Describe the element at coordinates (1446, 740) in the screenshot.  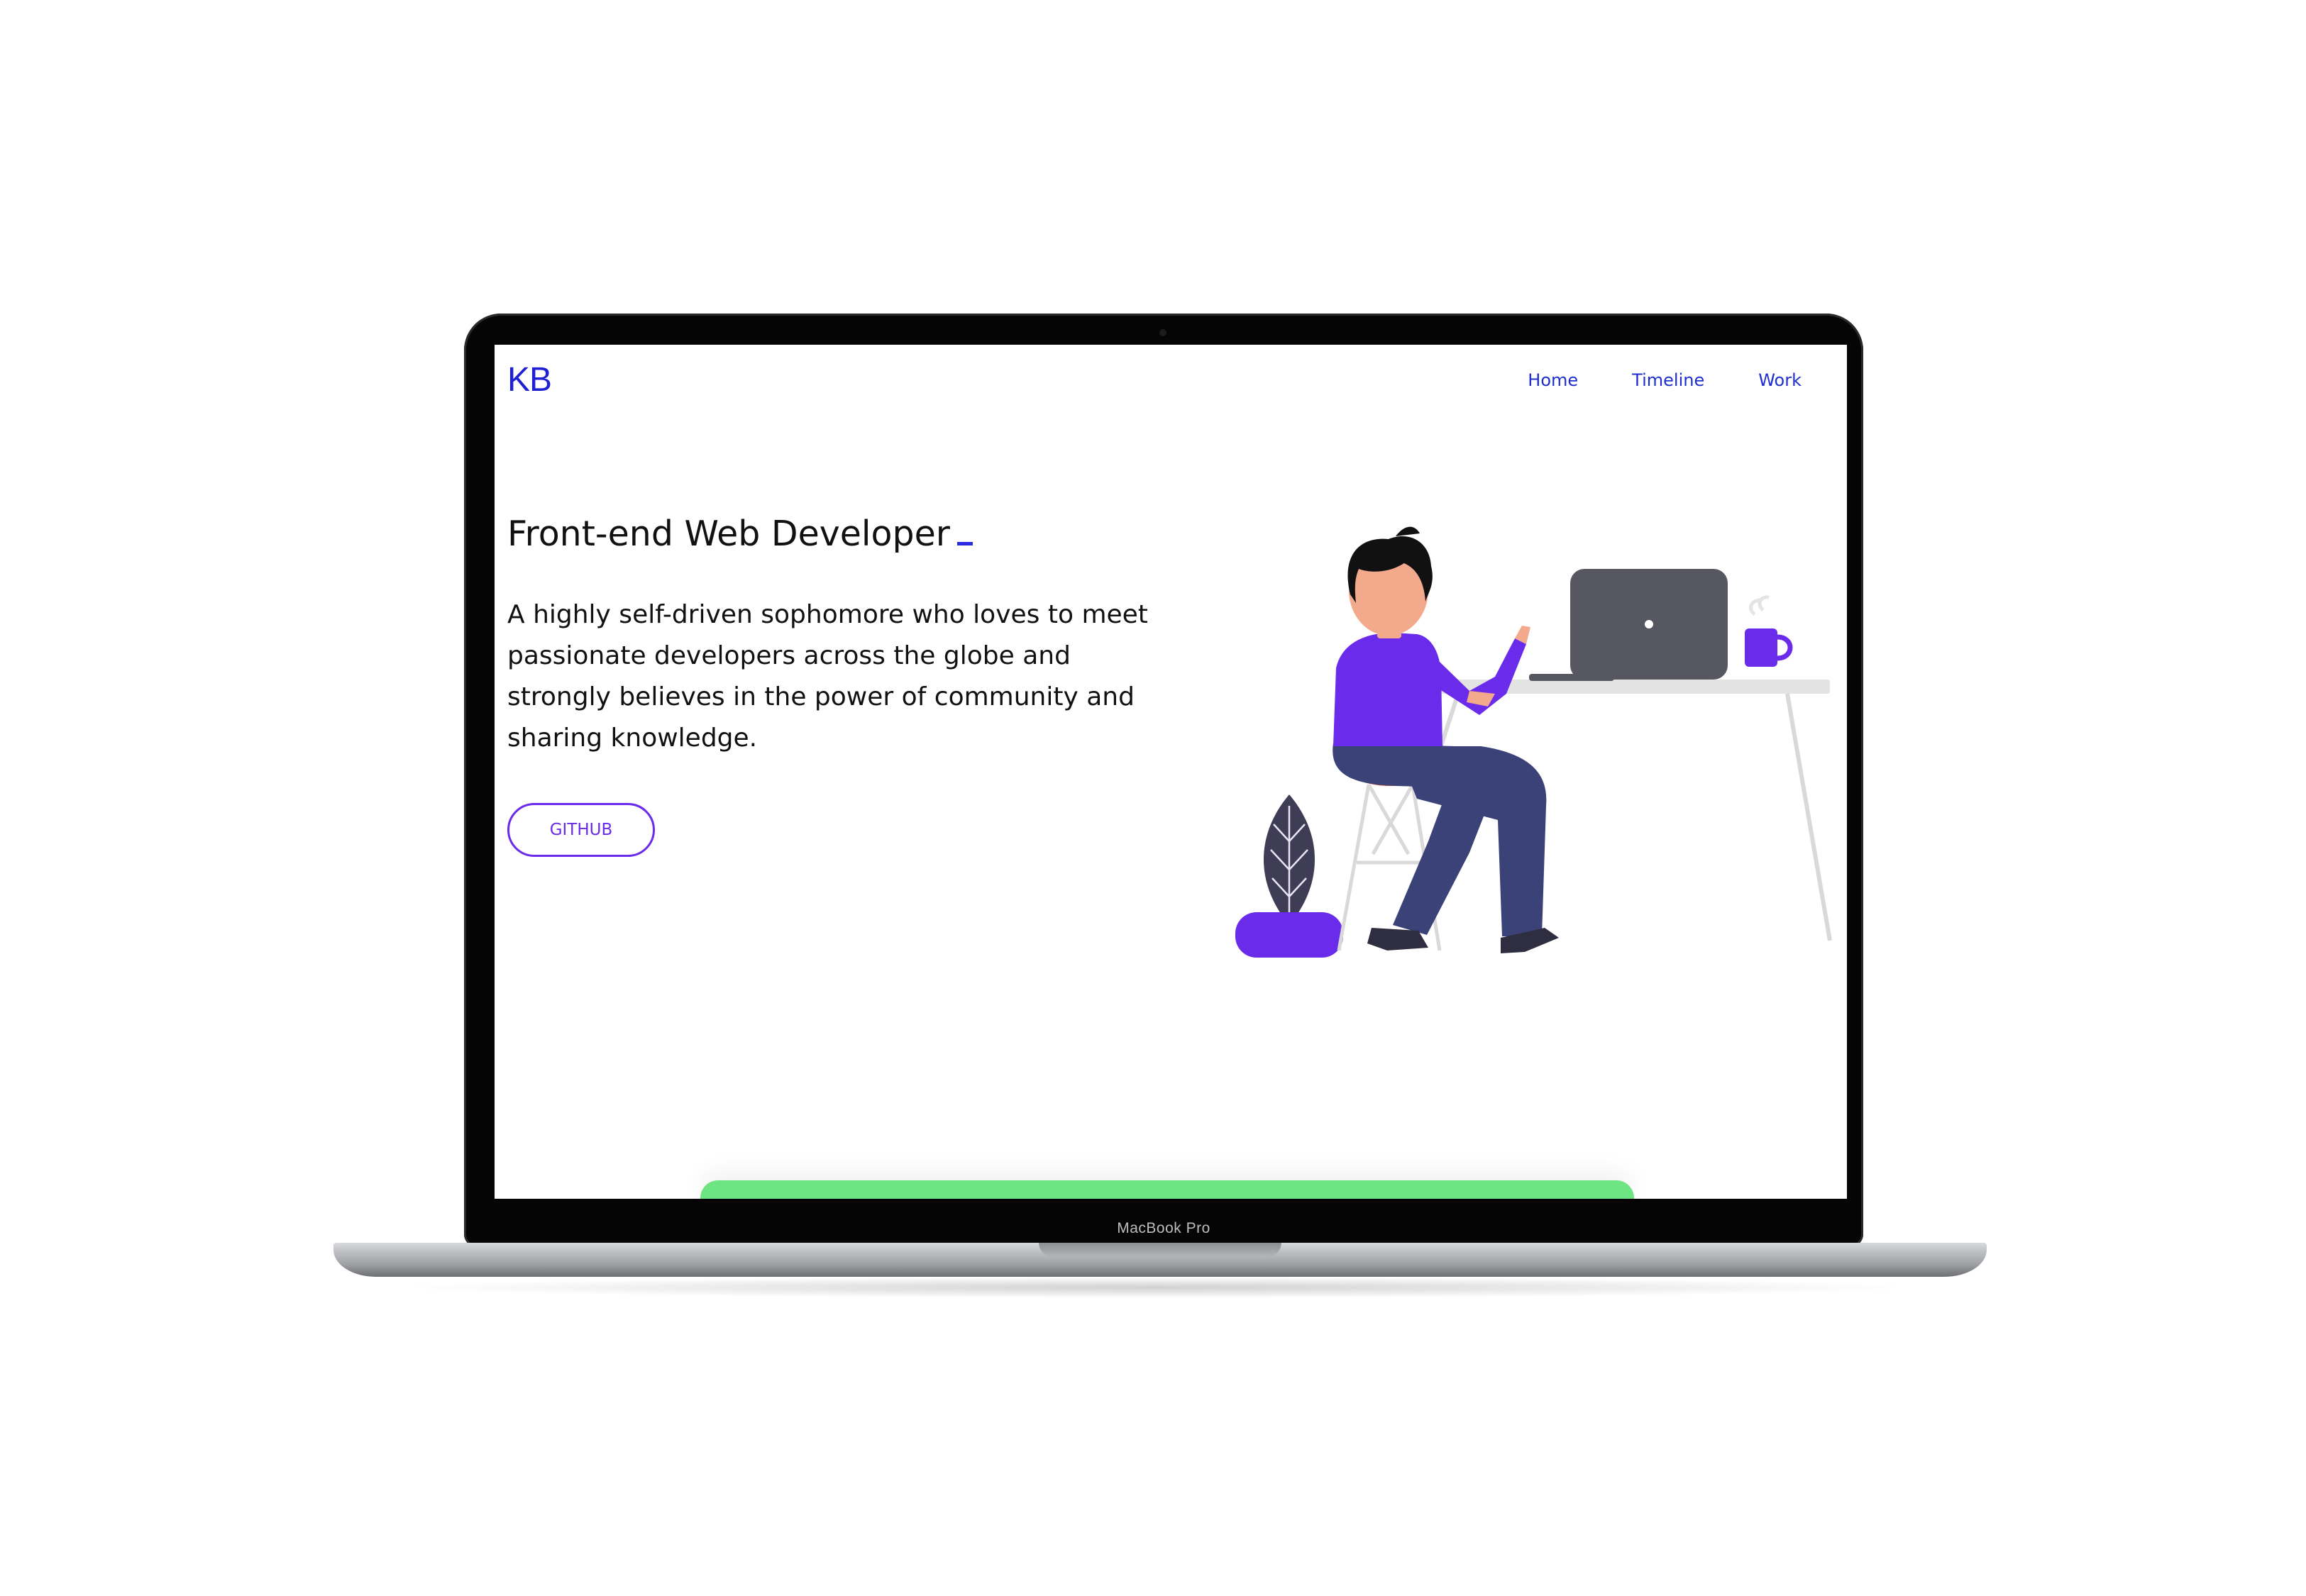
I see `person-icon` at that location.